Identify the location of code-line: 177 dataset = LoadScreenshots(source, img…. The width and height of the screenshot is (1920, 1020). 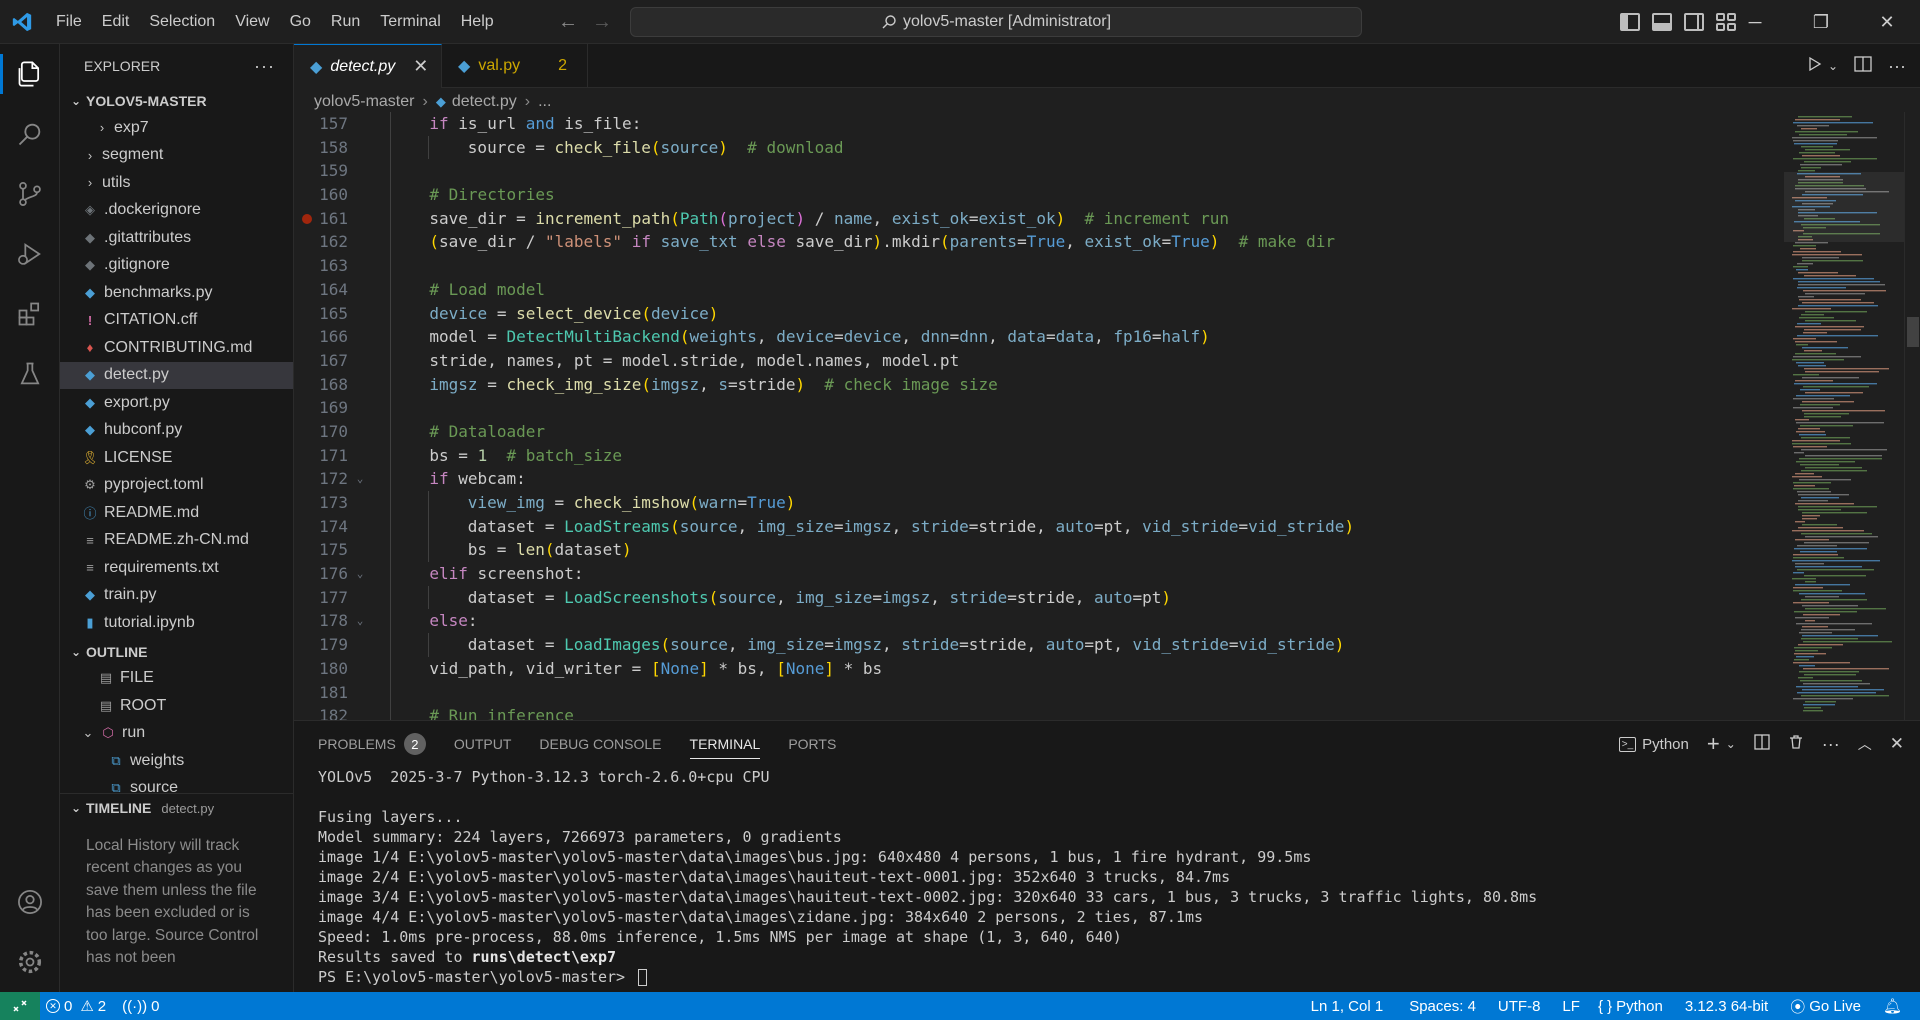
(1039, 597).